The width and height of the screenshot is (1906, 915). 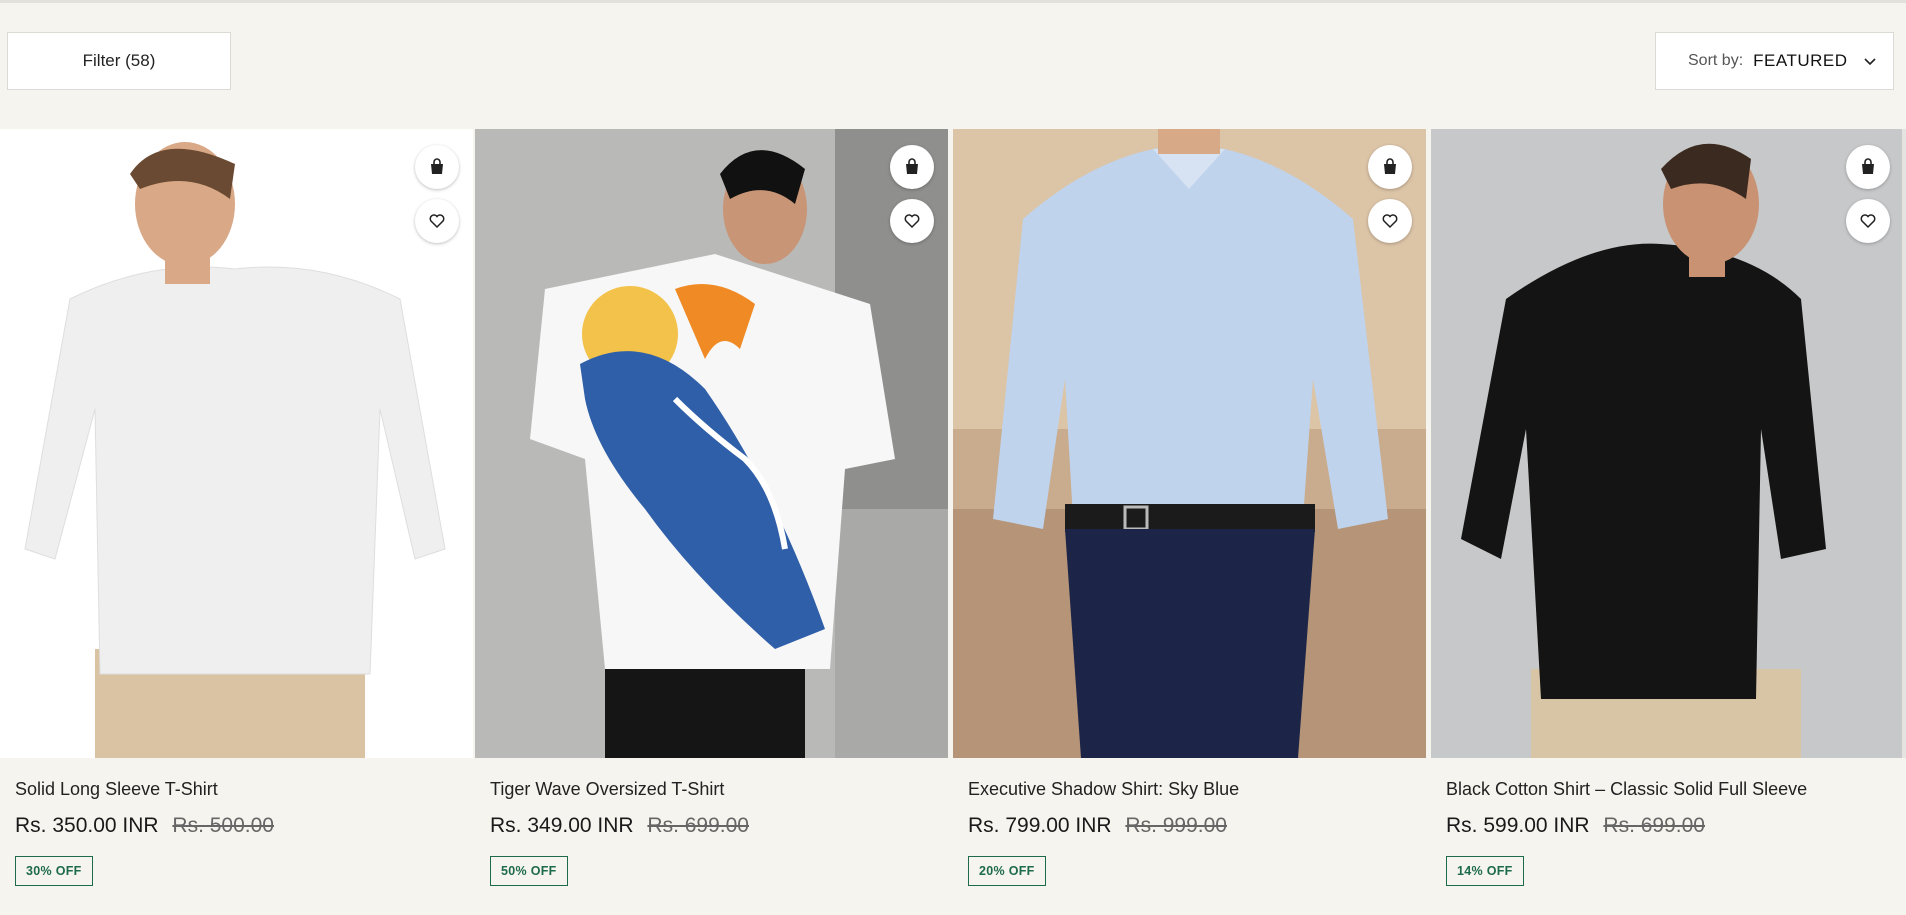 What do you see at coordinates (1716, 60) in the screenshot?
I see `sort-label: Sort by:` at bounding box center [1716, 60].